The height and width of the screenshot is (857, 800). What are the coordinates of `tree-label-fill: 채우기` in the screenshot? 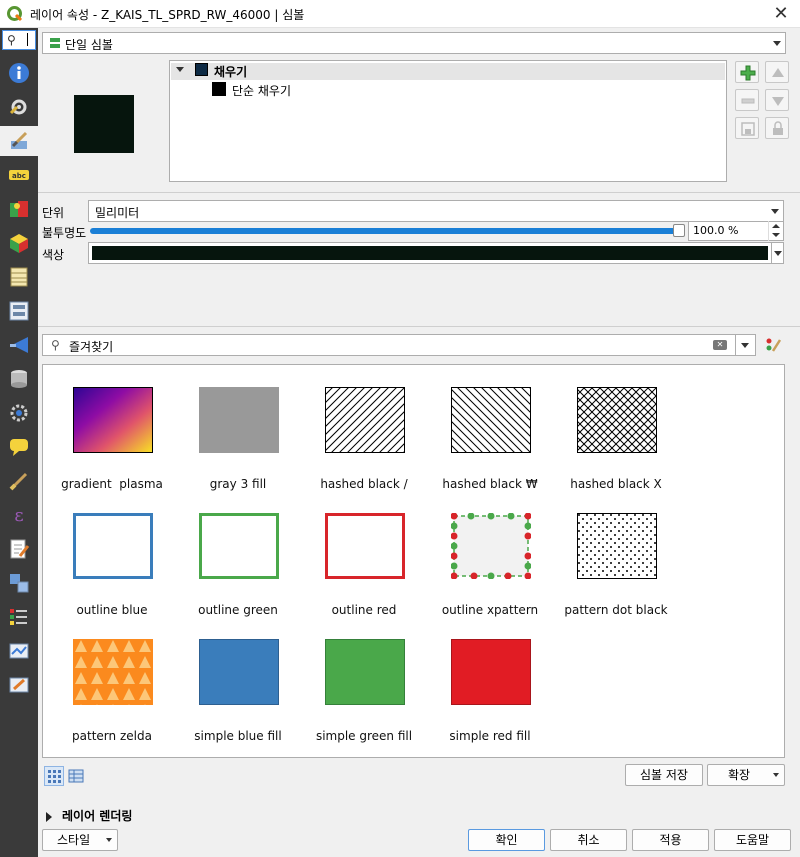 It's located at (231, 72).